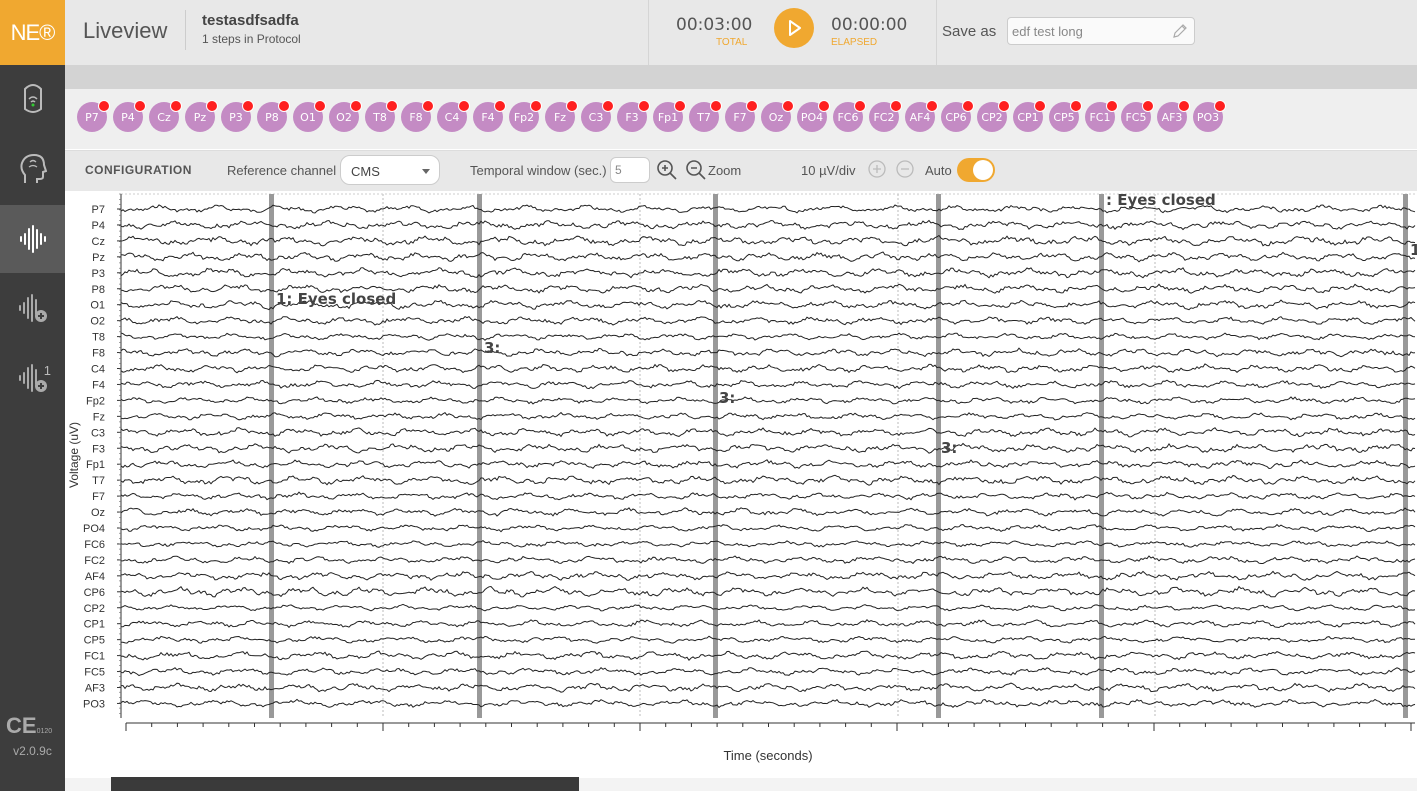  What do you see at coordinates (98, 290) in the screenshot?
I see `channel-label: P8` at bounding box center [98, 290].